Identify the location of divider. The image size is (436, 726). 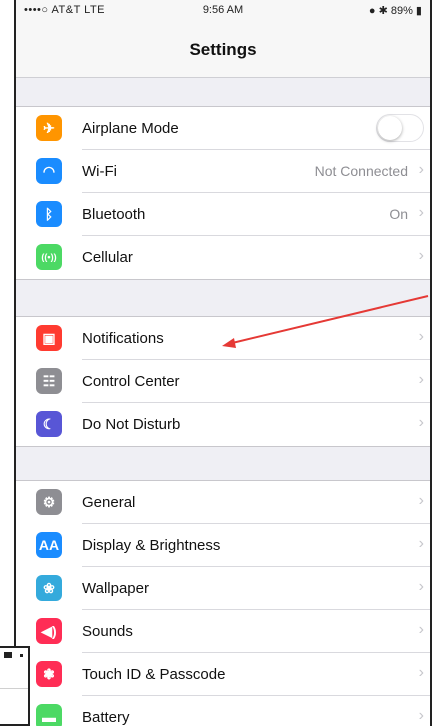
(14, 688).